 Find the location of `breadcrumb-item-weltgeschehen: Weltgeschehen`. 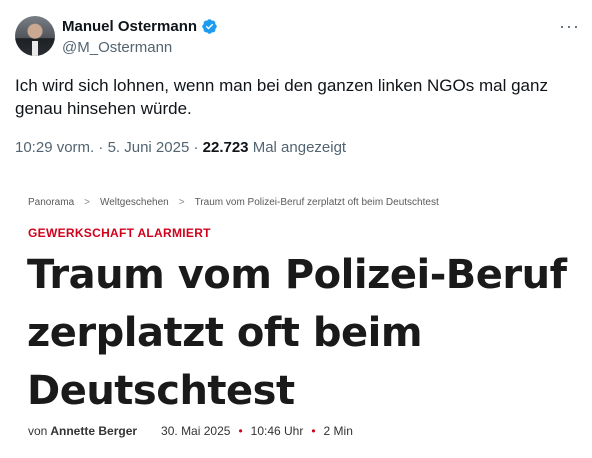

breadcrumb-item-weltgeschehen: Weltgeschehen is located at coordinates (134, 202).